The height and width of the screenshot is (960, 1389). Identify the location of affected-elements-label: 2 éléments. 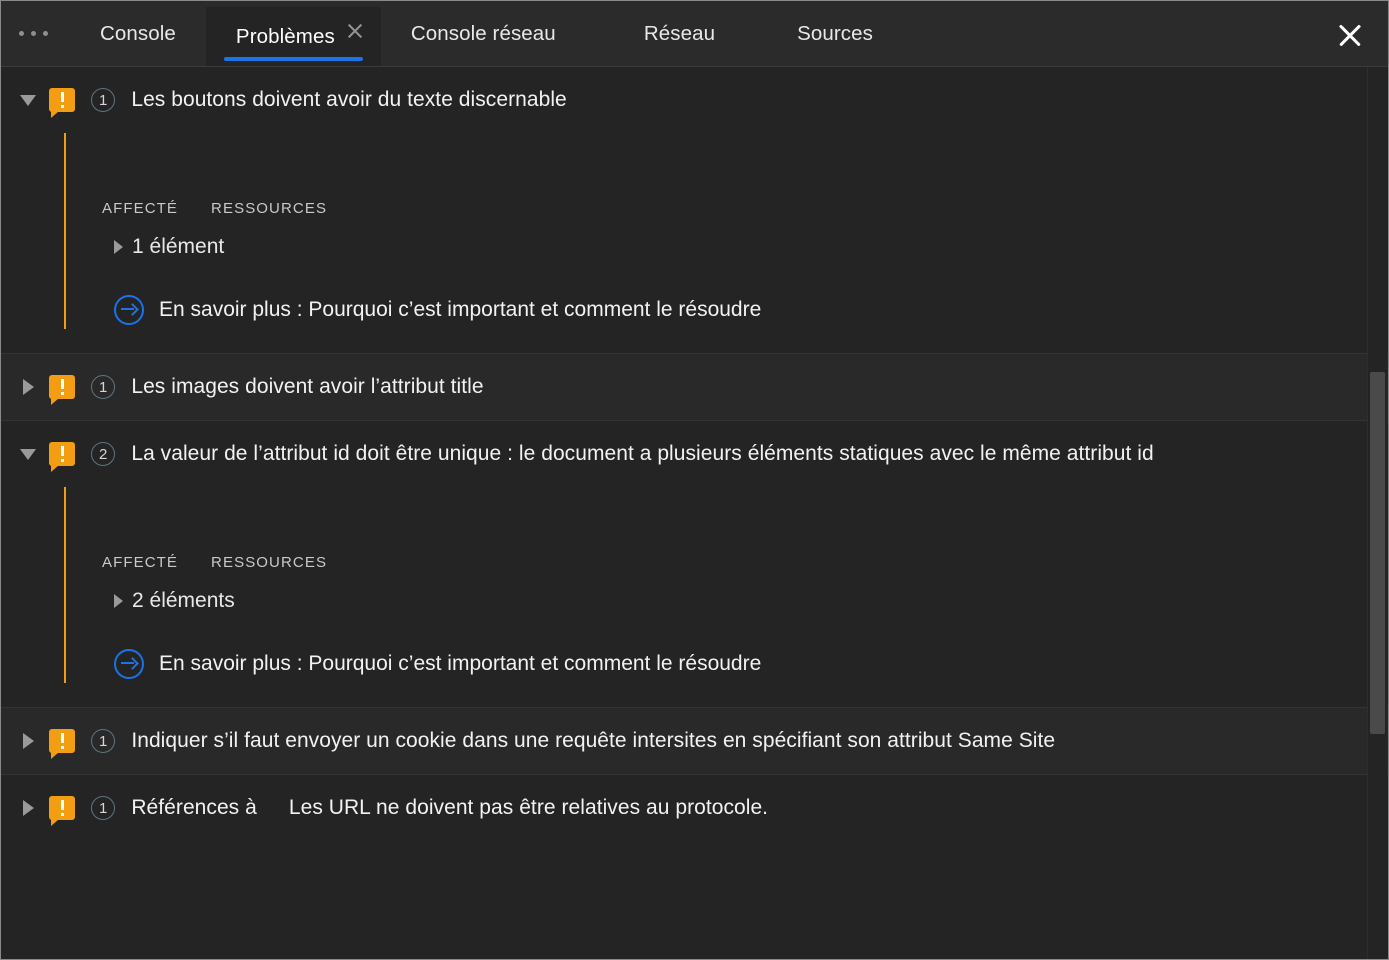
(183, 600).